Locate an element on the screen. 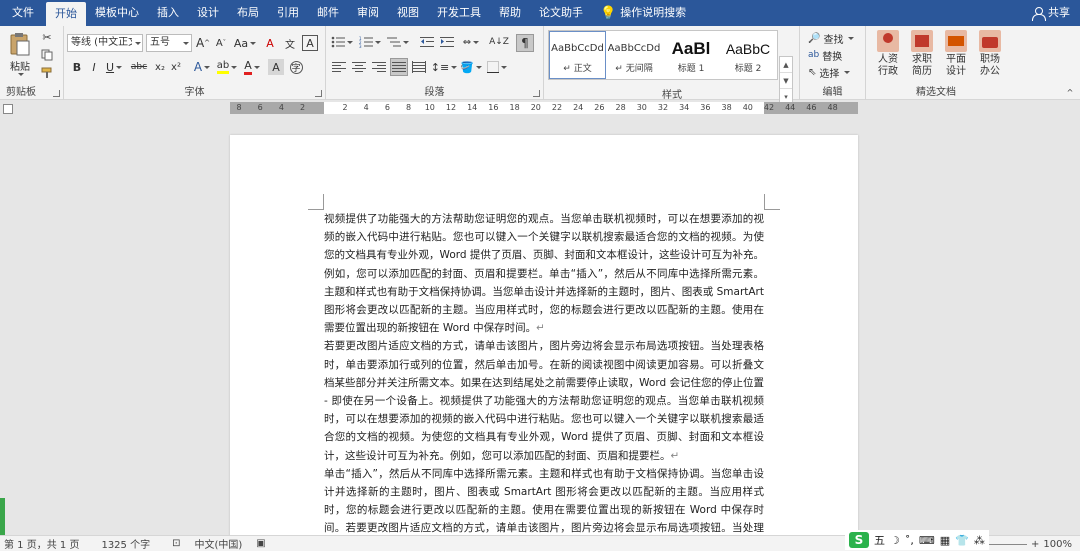 The width and height of the screenshot is (1080, 551). featured-docs-group-label: 精选文档 is located at coordinates (936, 92).